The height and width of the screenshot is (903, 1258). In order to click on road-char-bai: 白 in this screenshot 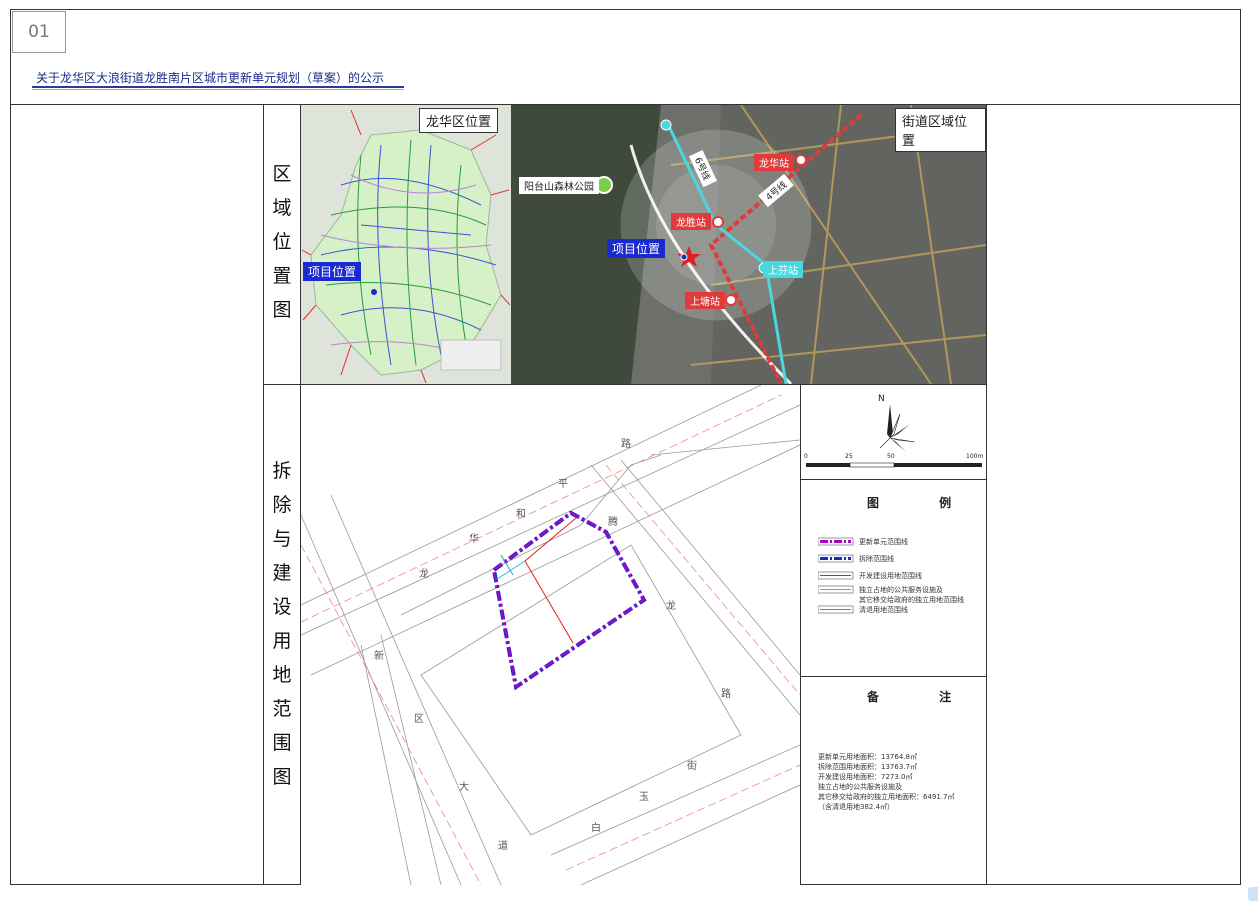, I will do `click(596, 828)`.